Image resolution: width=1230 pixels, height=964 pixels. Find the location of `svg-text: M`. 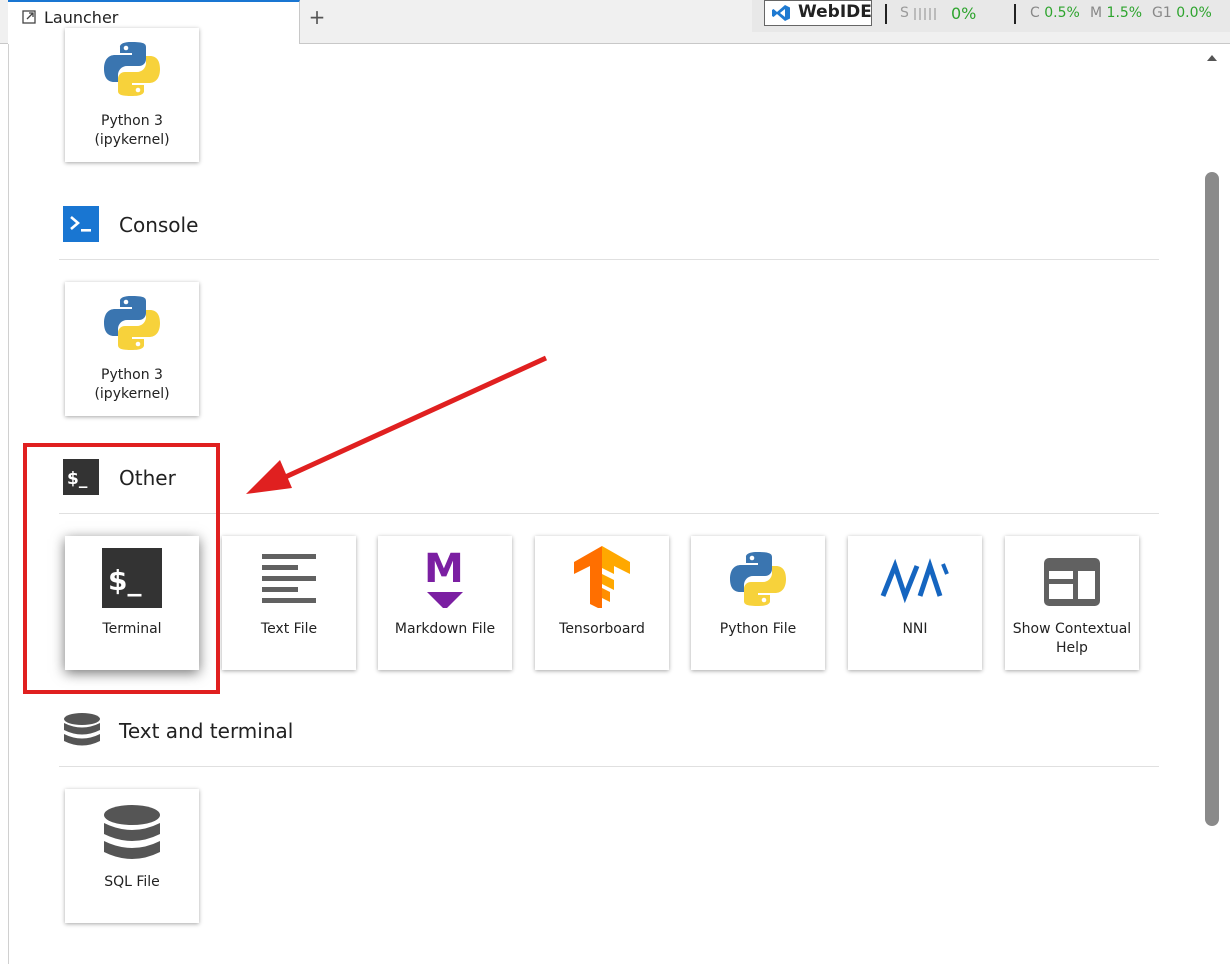

svg-text: M is located at coordinates (444, 569).